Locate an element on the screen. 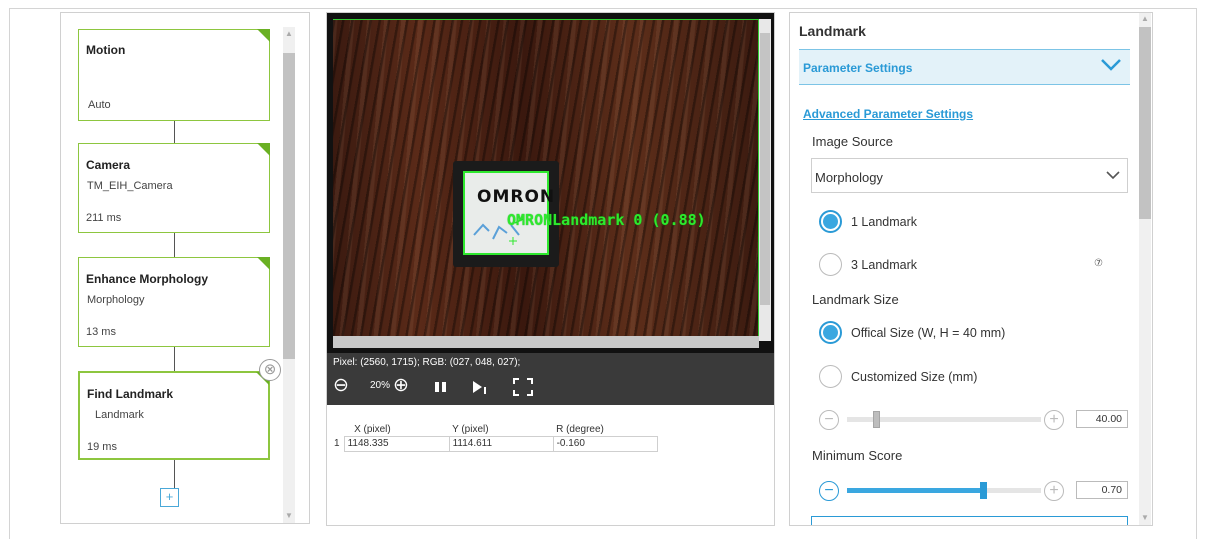  flow-node-motion: Motion Auto is located at coordinates (174, 75).